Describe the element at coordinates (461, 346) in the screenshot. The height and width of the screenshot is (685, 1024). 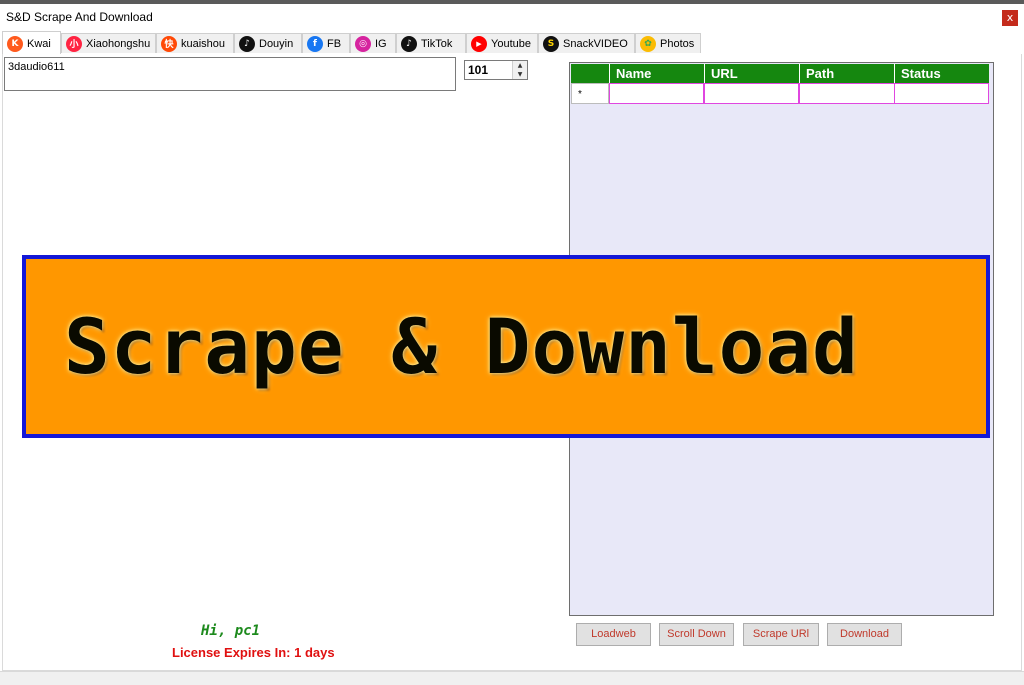
I see `banner-title: Scrape & Download` at that location.